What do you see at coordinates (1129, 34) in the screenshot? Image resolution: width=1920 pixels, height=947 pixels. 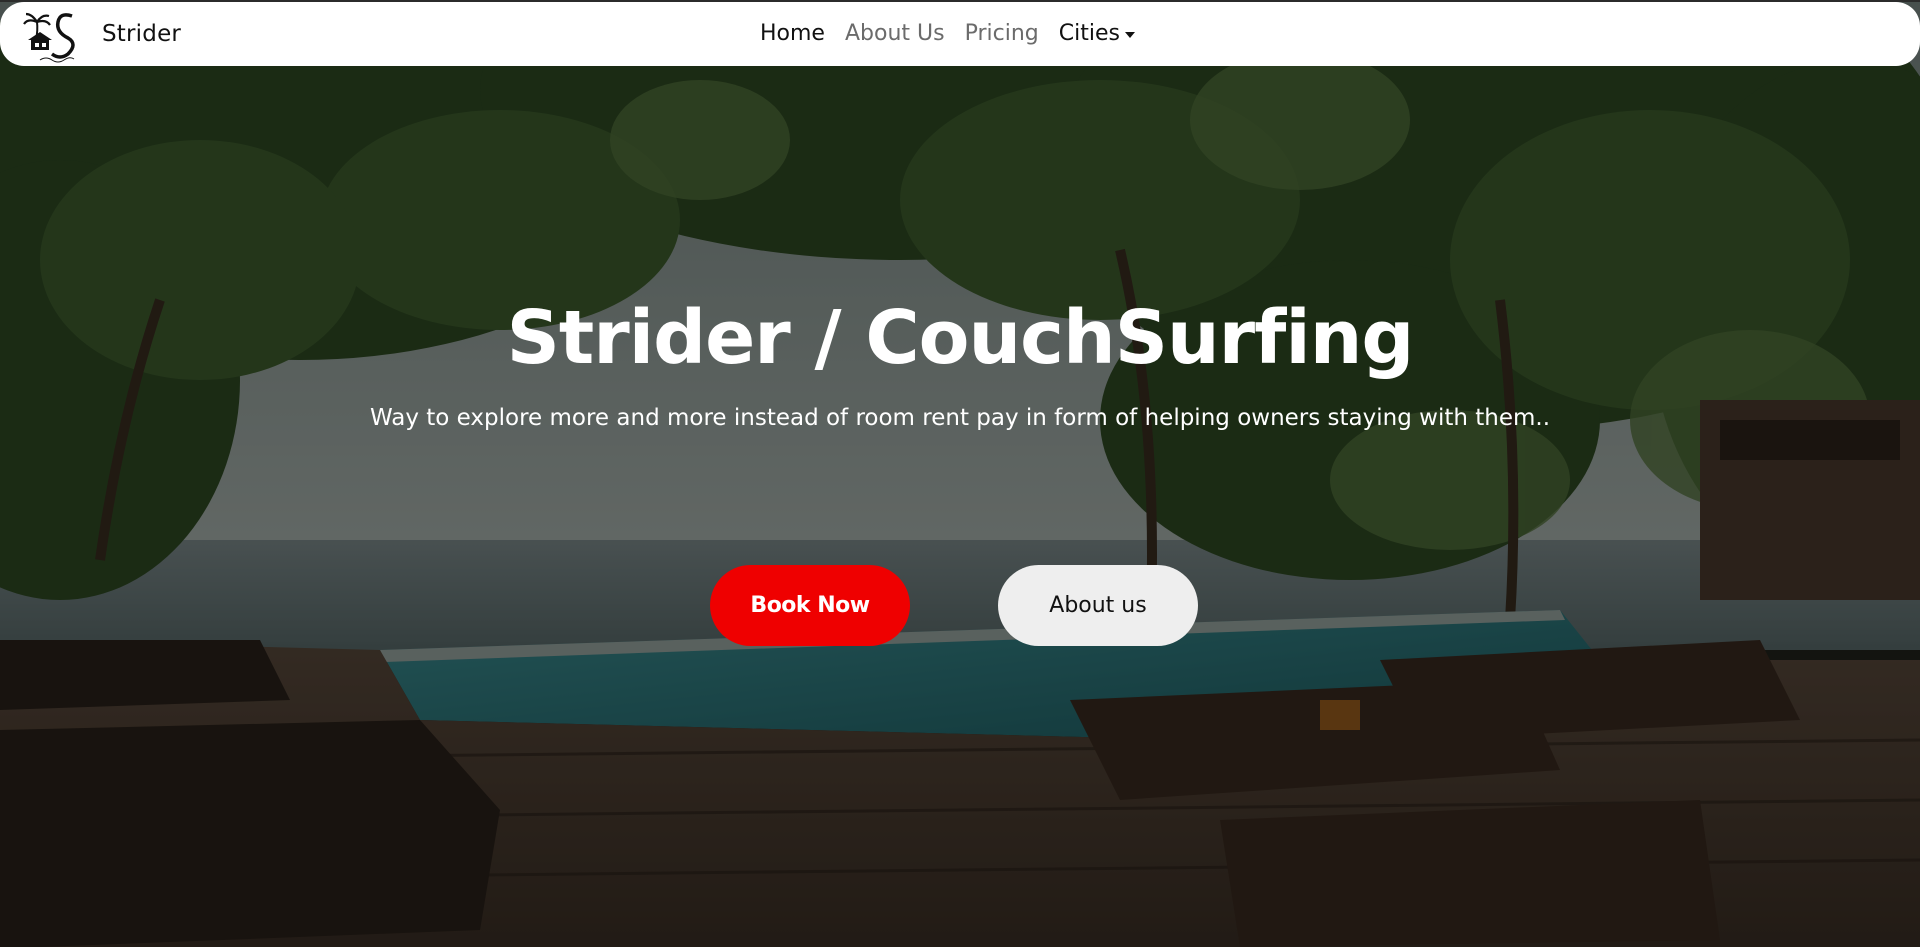 I see `caret-down-icon` at bounding box center [1129, 34].